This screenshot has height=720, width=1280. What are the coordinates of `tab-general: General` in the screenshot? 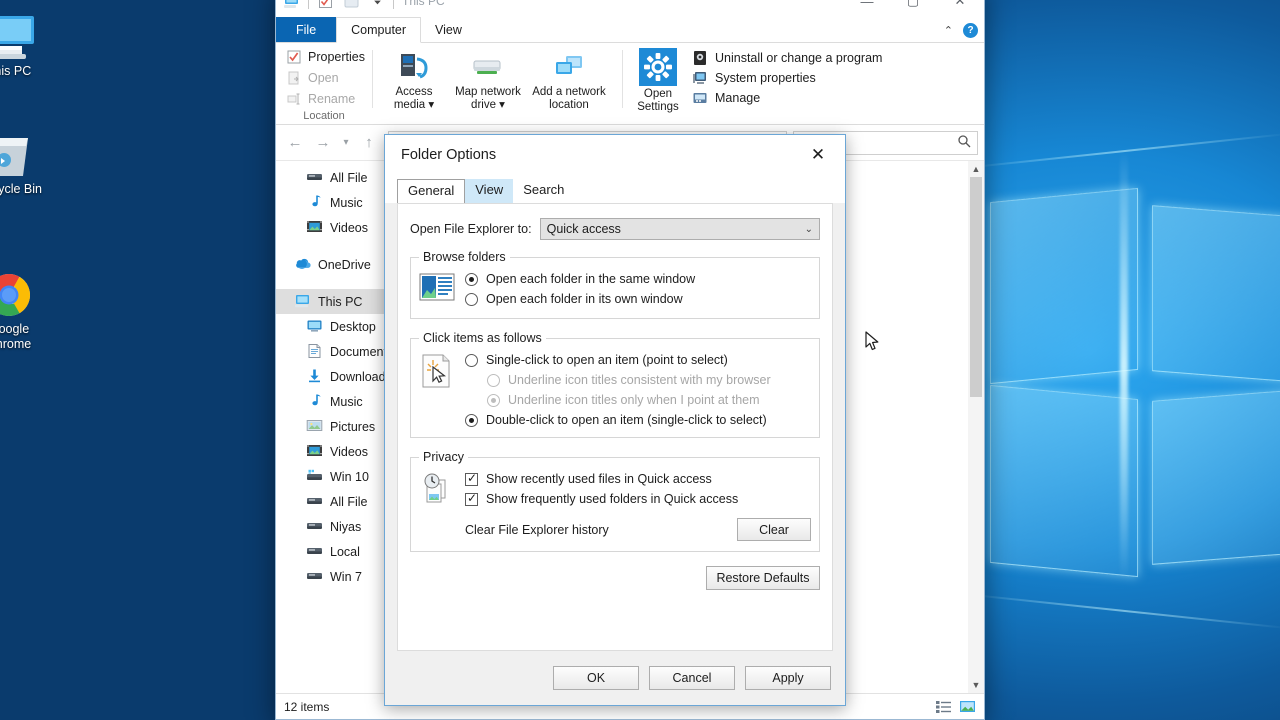 It's located at (431, 191).